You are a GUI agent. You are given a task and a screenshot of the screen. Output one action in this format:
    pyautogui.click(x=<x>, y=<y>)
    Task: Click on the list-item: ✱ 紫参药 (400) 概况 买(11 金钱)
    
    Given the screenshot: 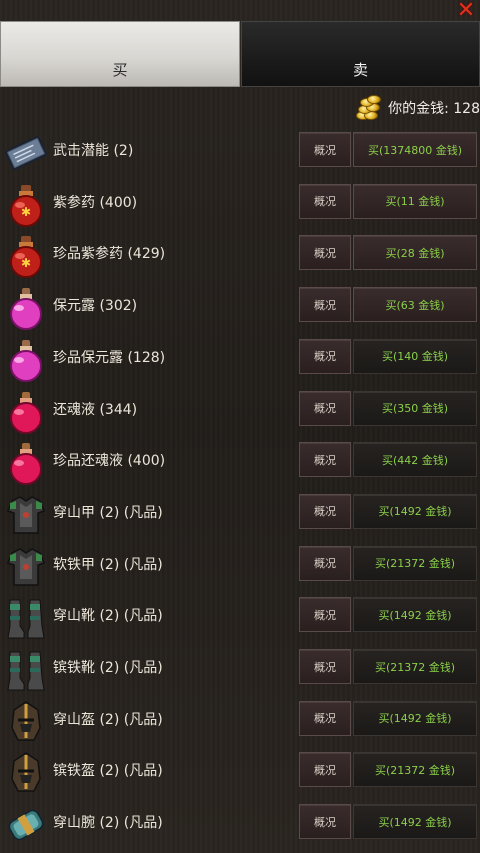 What is the action you would take?
    pyautogui.click(x=240, y=207)
    